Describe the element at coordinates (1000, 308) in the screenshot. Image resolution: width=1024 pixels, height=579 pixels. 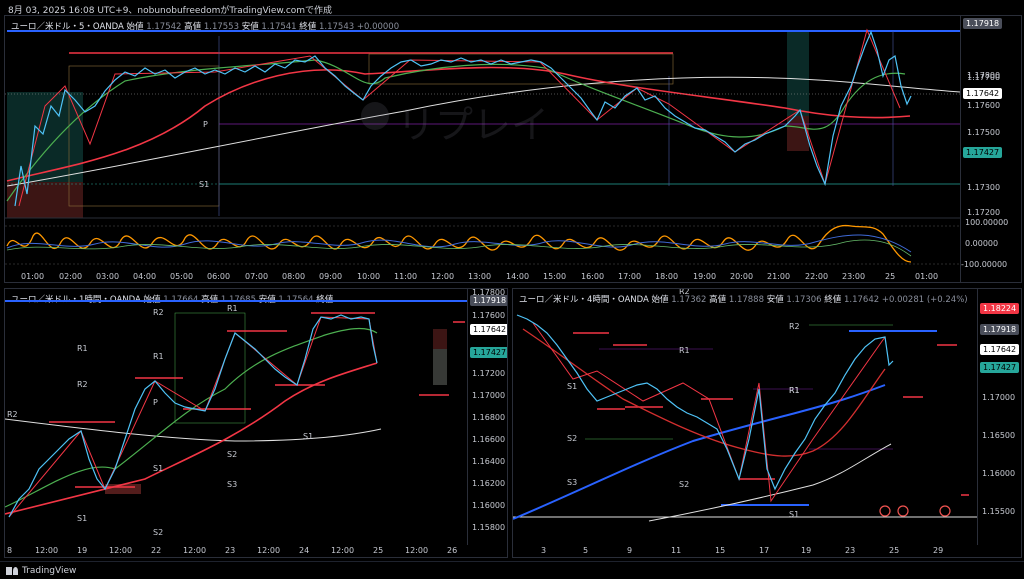
I see `right-price-tag-red: 1.18224` at that location.